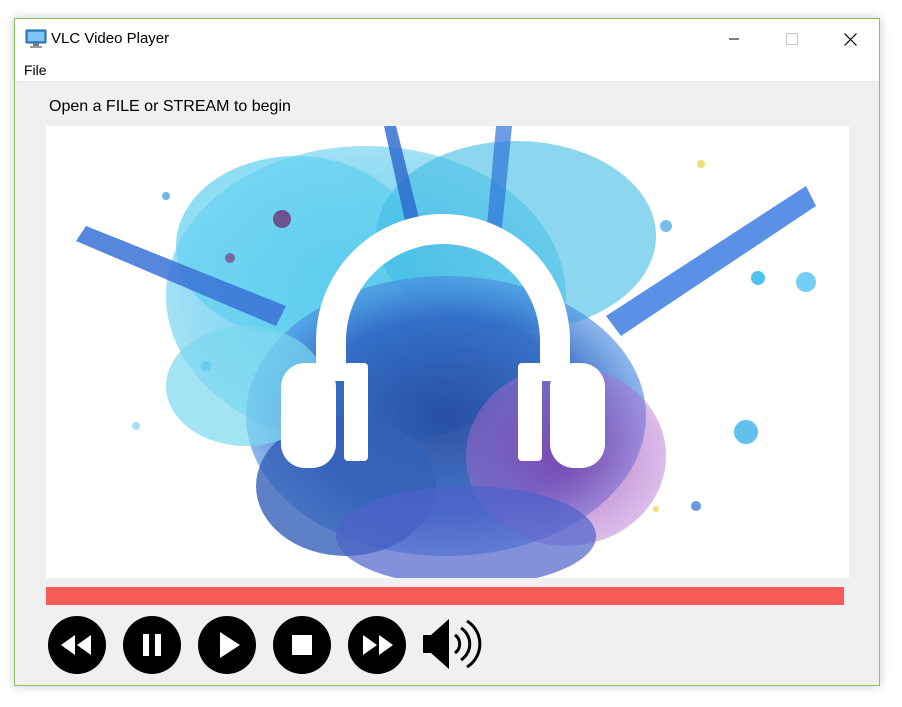 The height and width of the screenshot is (707, 902). Describe the element at coordinates (445, 596) in the screenshot. I see `progress-bar` at that location.